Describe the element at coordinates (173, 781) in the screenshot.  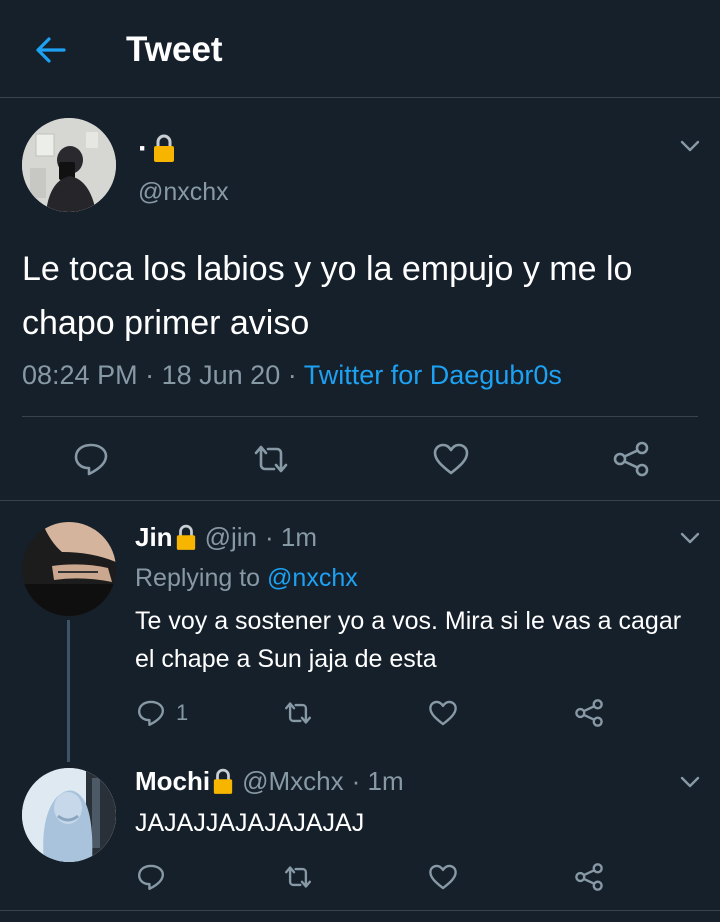
I see `display-name: Mochi` at that location.